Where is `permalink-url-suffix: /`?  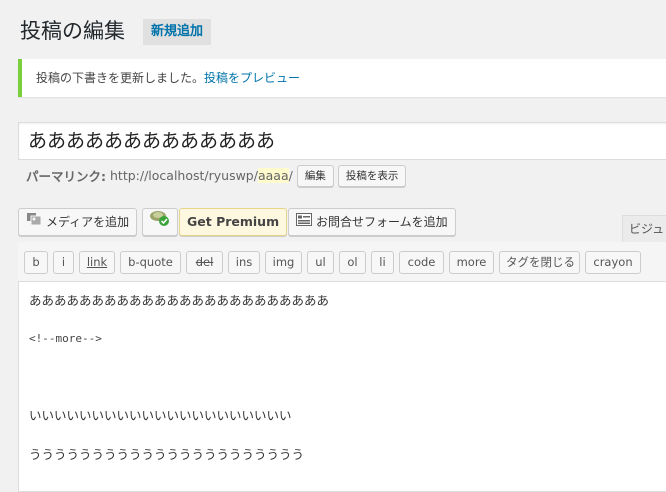 permalink-url-suffix: / is located at coordinates (291, 175).